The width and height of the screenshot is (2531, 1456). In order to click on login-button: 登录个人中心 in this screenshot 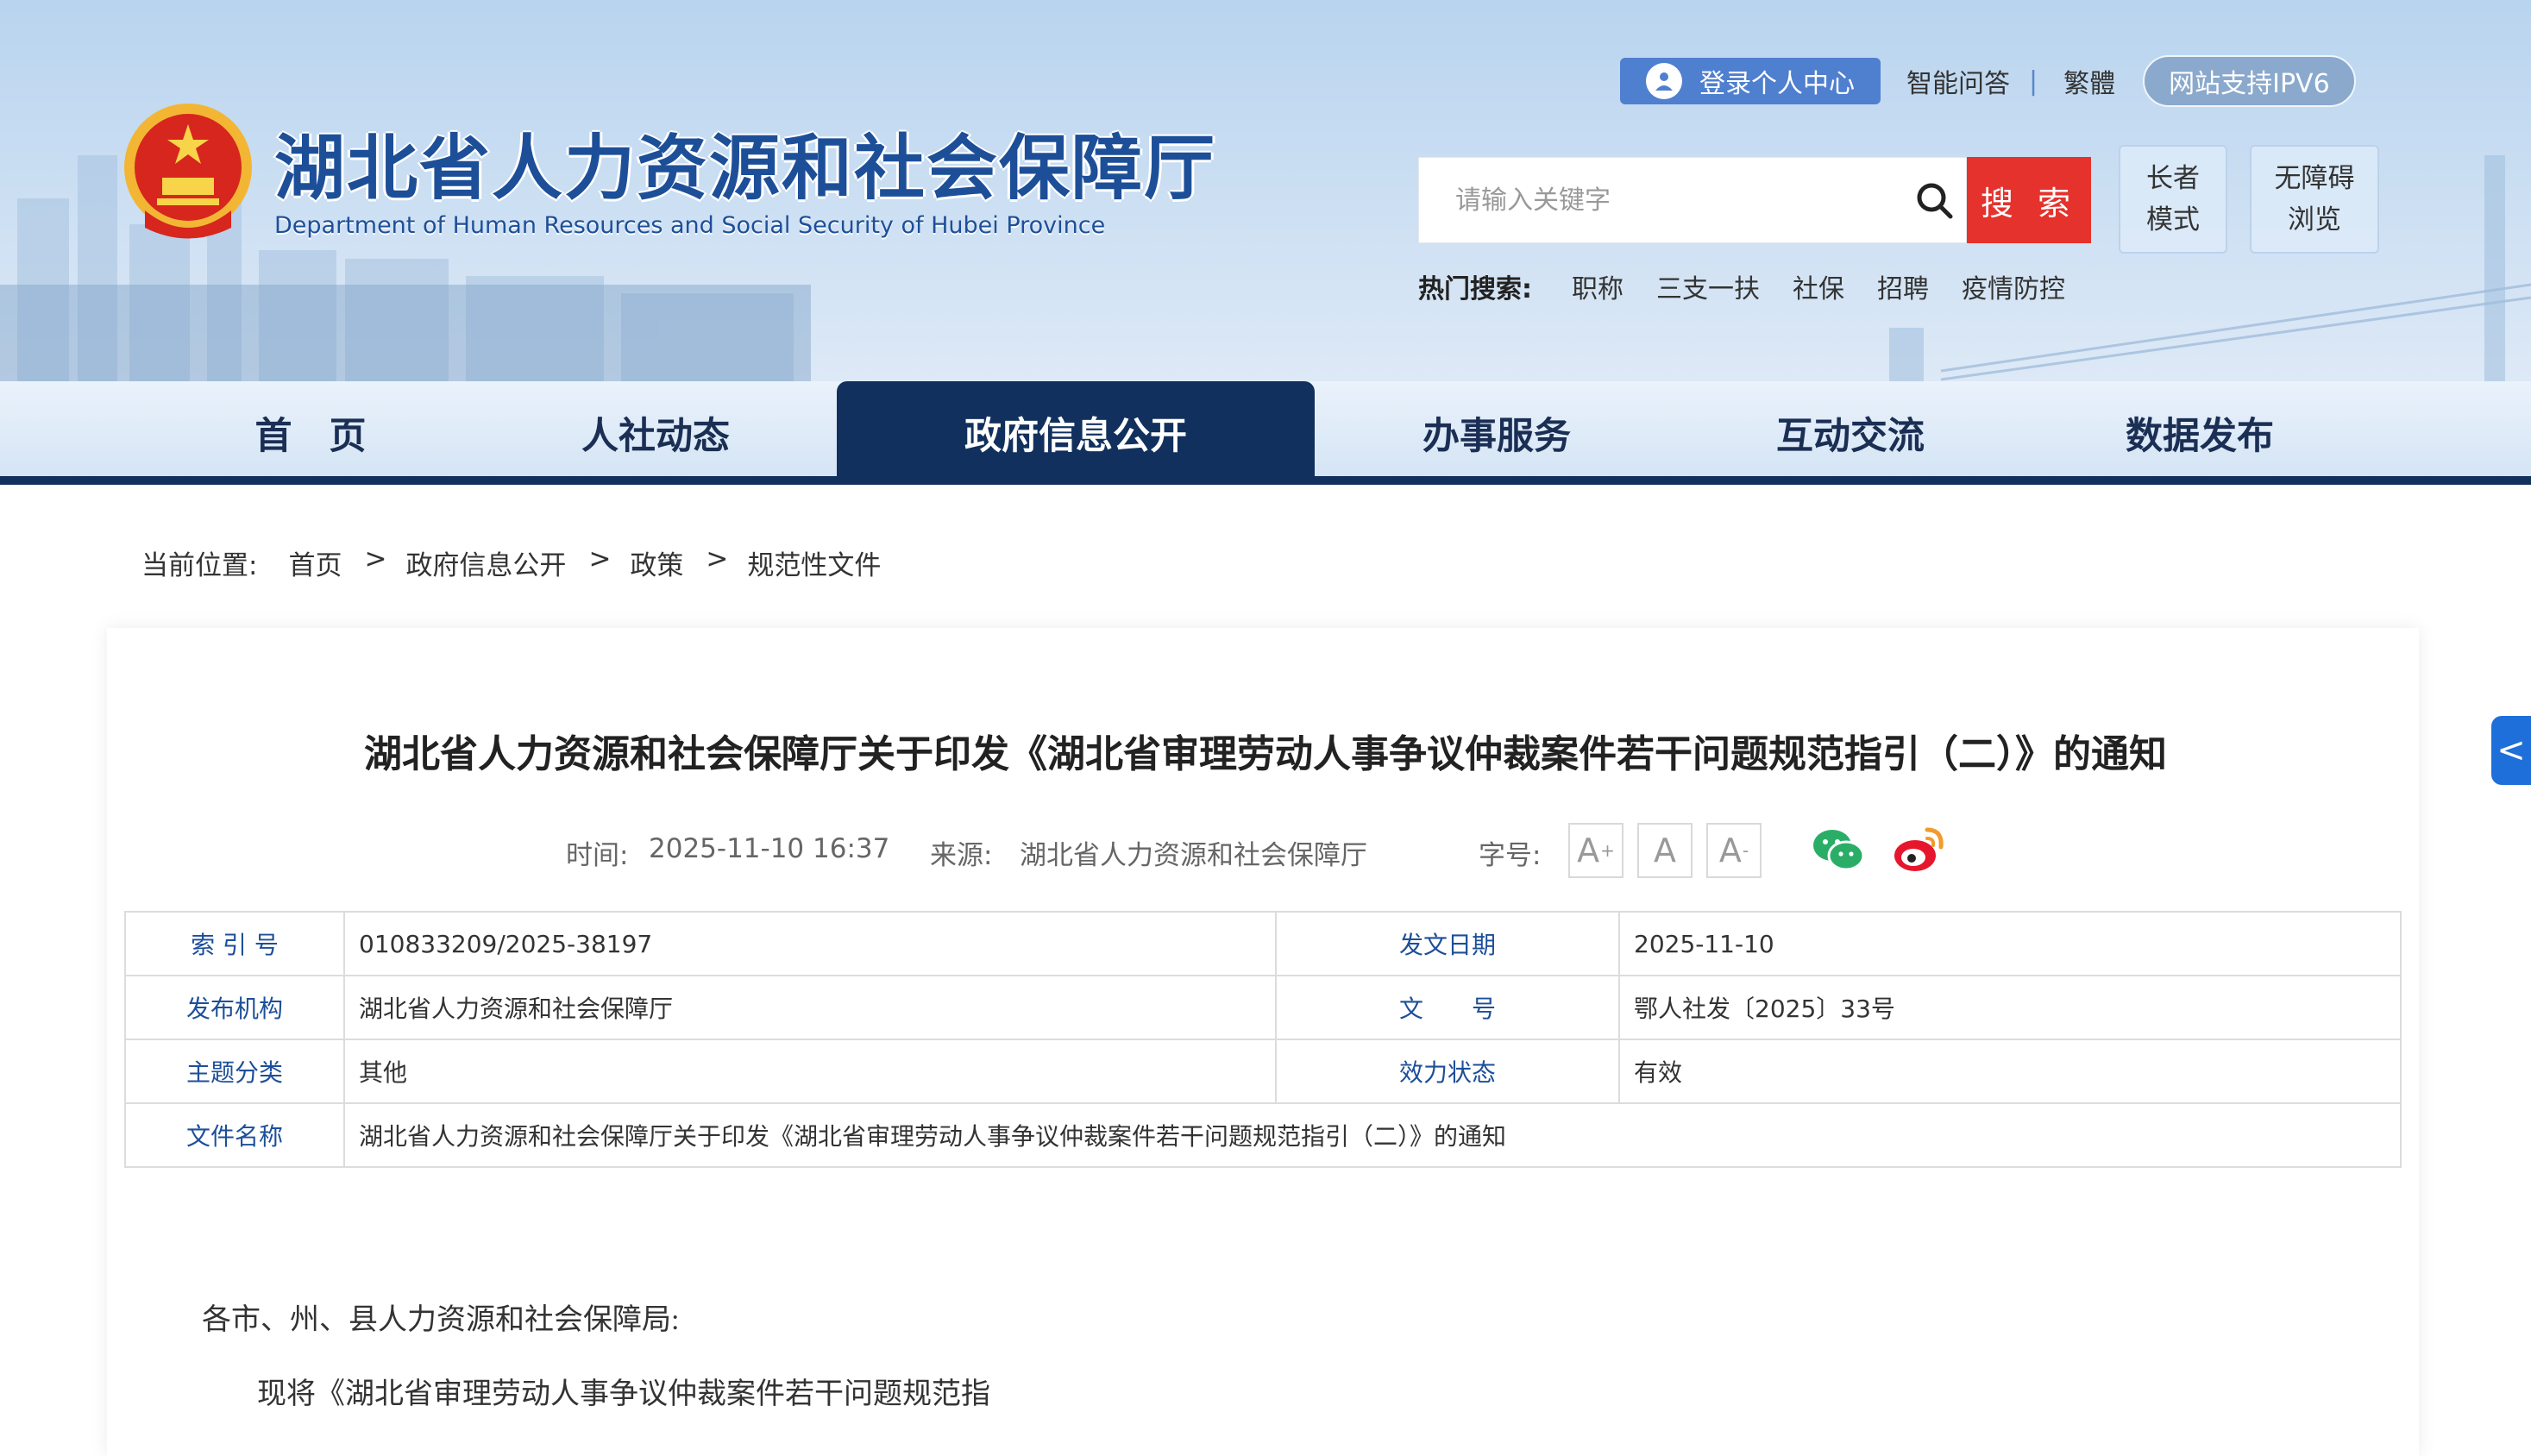, I will do `click(1750, 81)`.